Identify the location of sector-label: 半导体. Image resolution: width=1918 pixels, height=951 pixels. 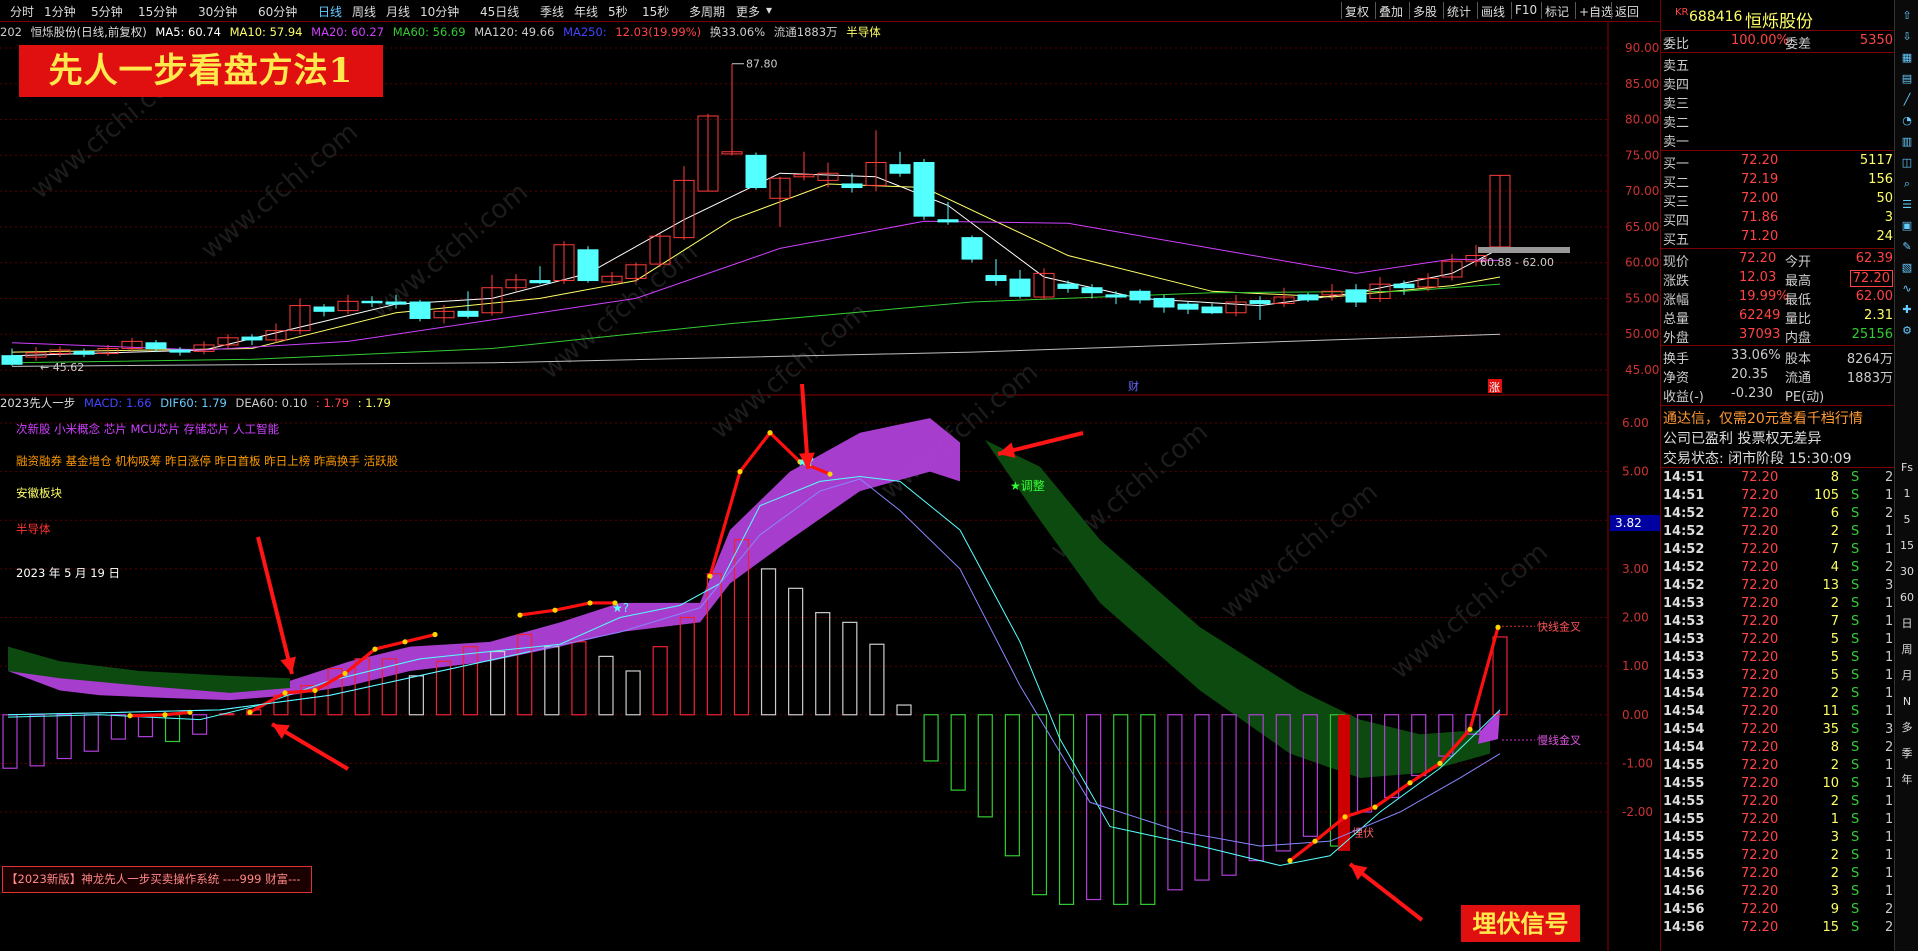
(863, 32).